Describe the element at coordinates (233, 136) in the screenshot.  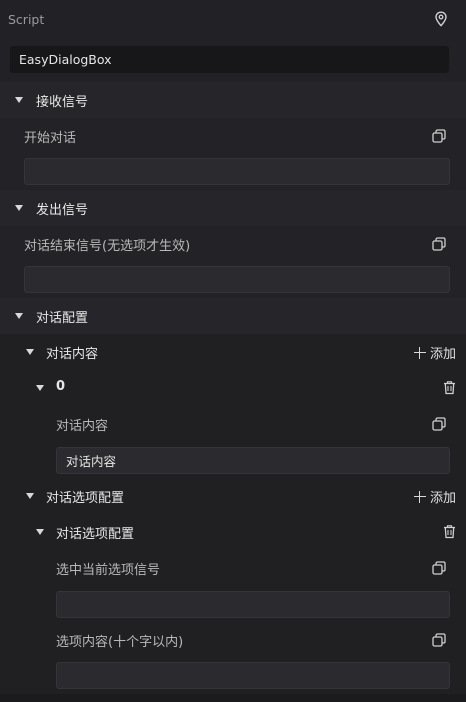
I see `prop-start-dialog: 开始对话` at that location.